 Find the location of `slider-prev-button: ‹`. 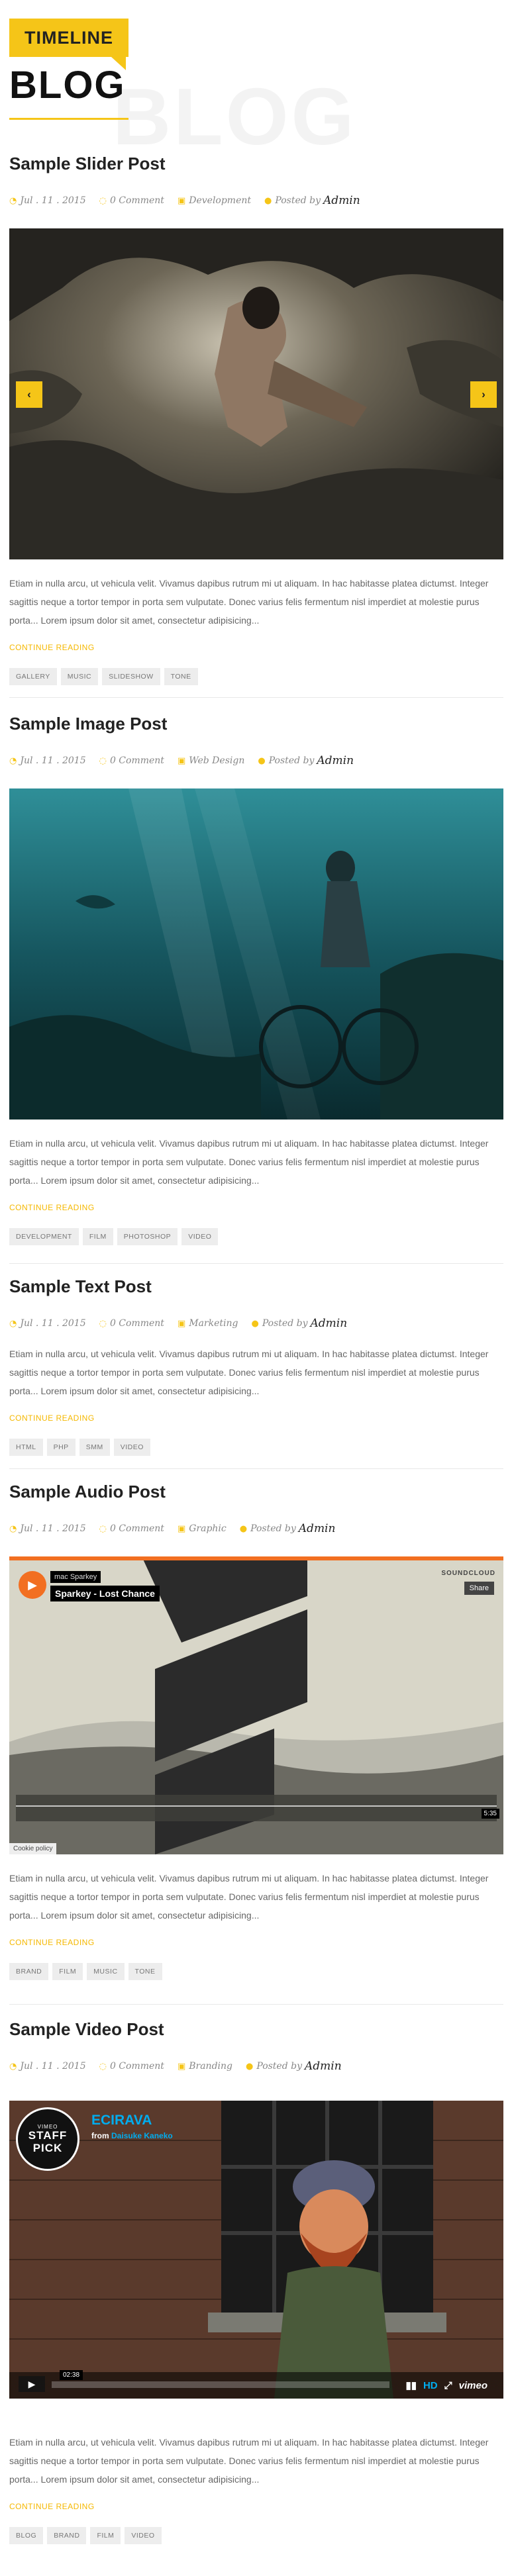

slider-prev-button: ‹ is located at coordinates (29, 394).